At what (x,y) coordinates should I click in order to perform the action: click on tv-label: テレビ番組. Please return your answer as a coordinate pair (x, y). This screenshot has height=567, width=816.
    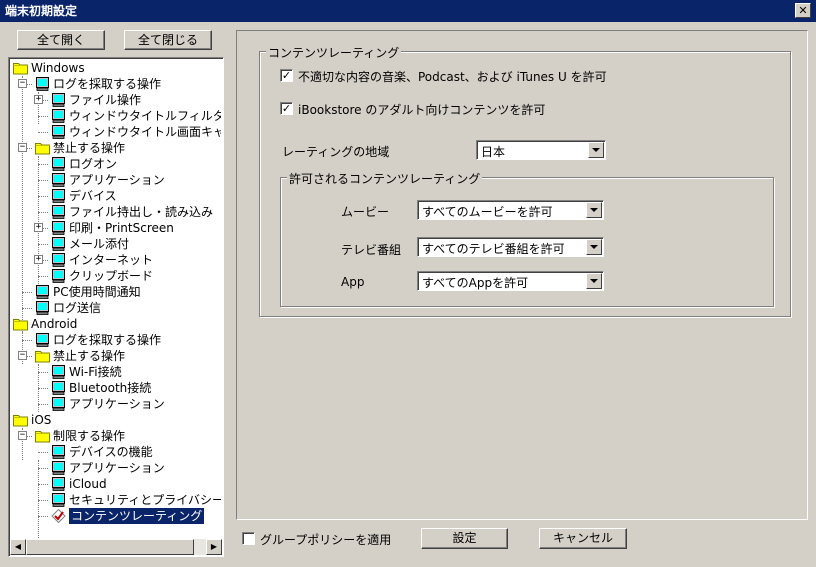
    Looking at the image, I should click on (371, 250).